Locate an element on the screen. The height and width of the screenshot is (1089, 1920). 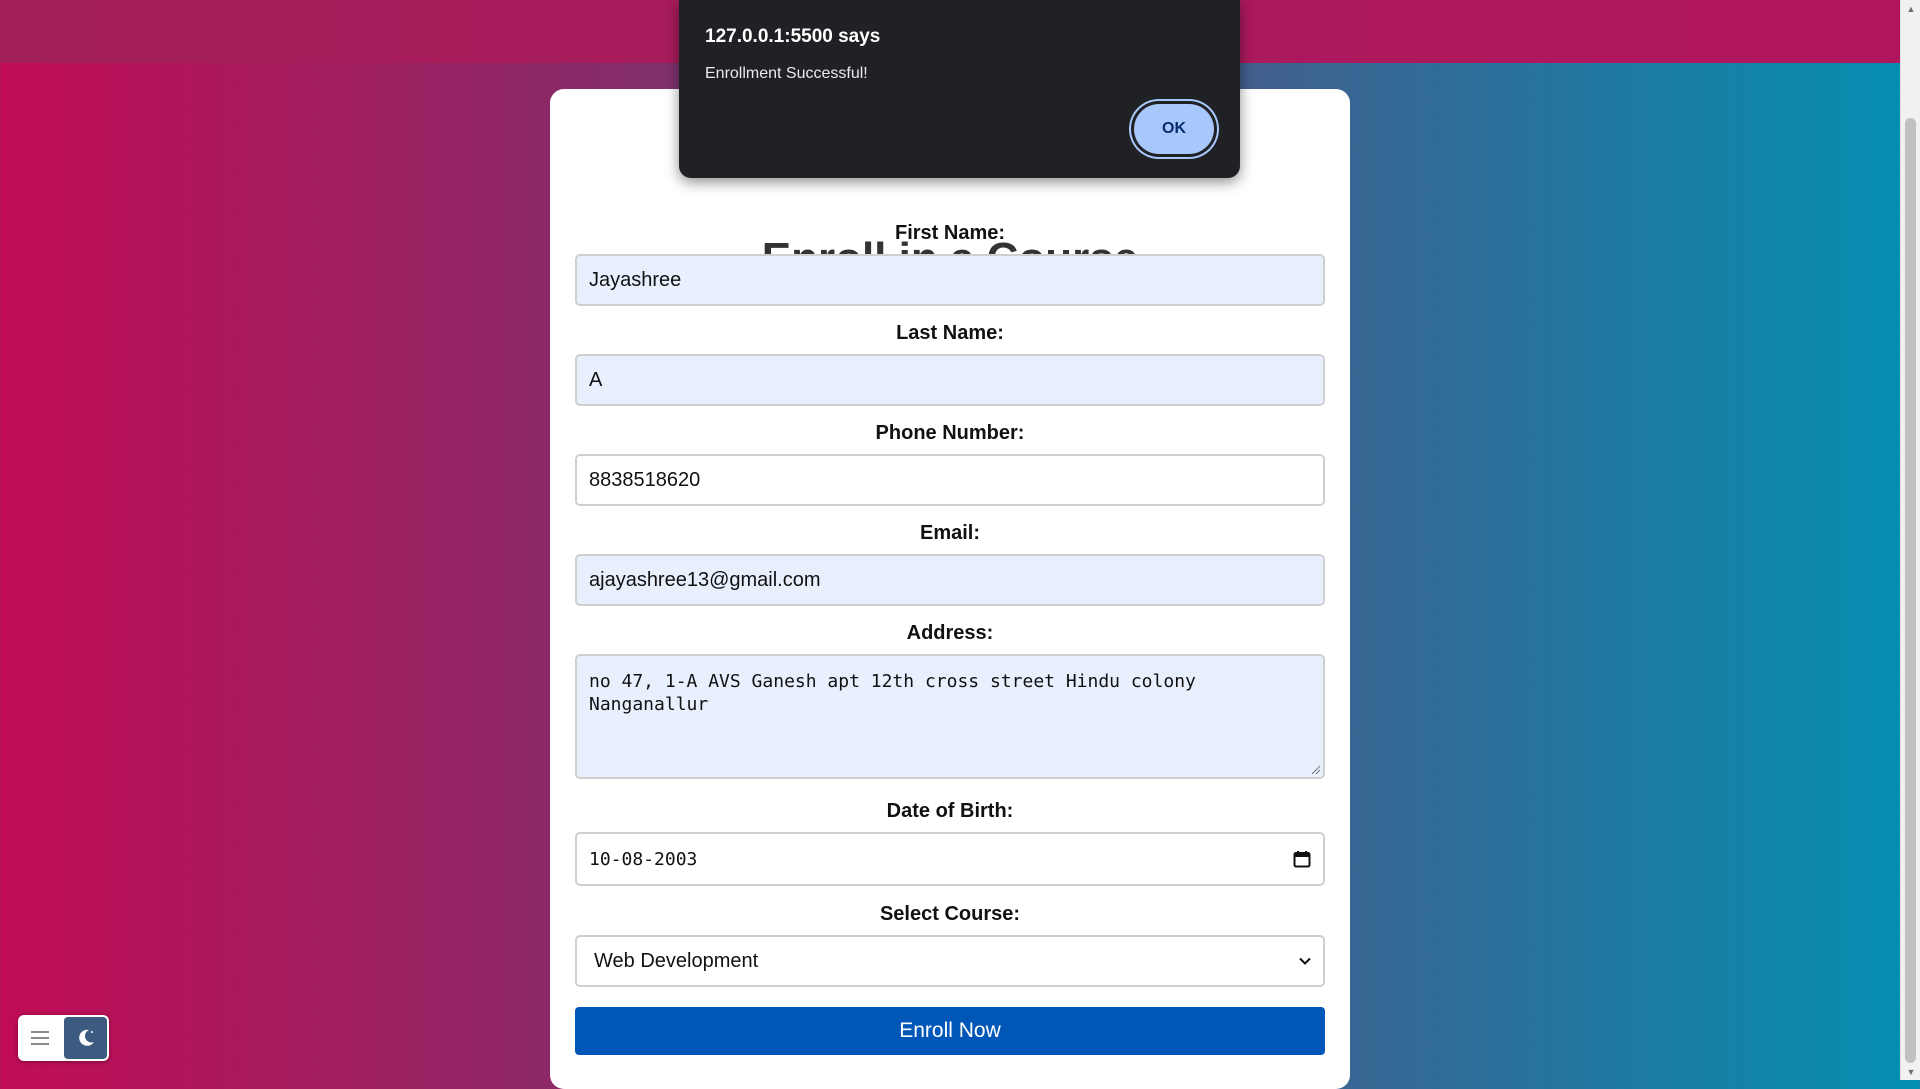
phone-label: Phone Number: is located at coordinates (950, 433).